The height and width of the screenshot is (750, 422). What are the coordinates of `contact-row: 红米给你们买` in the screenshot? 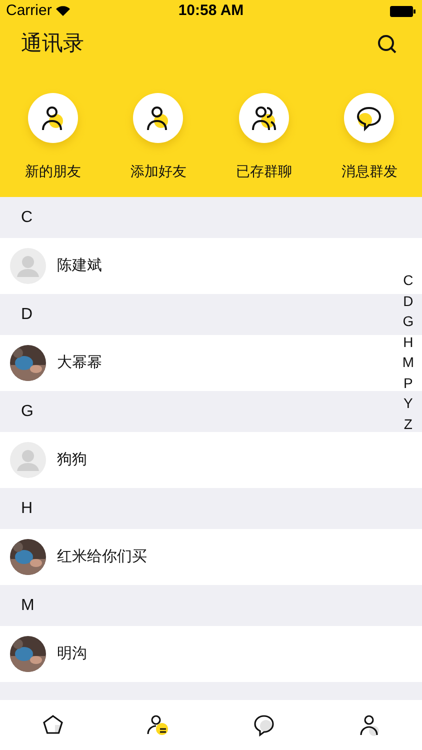 It's located at (211, 557).